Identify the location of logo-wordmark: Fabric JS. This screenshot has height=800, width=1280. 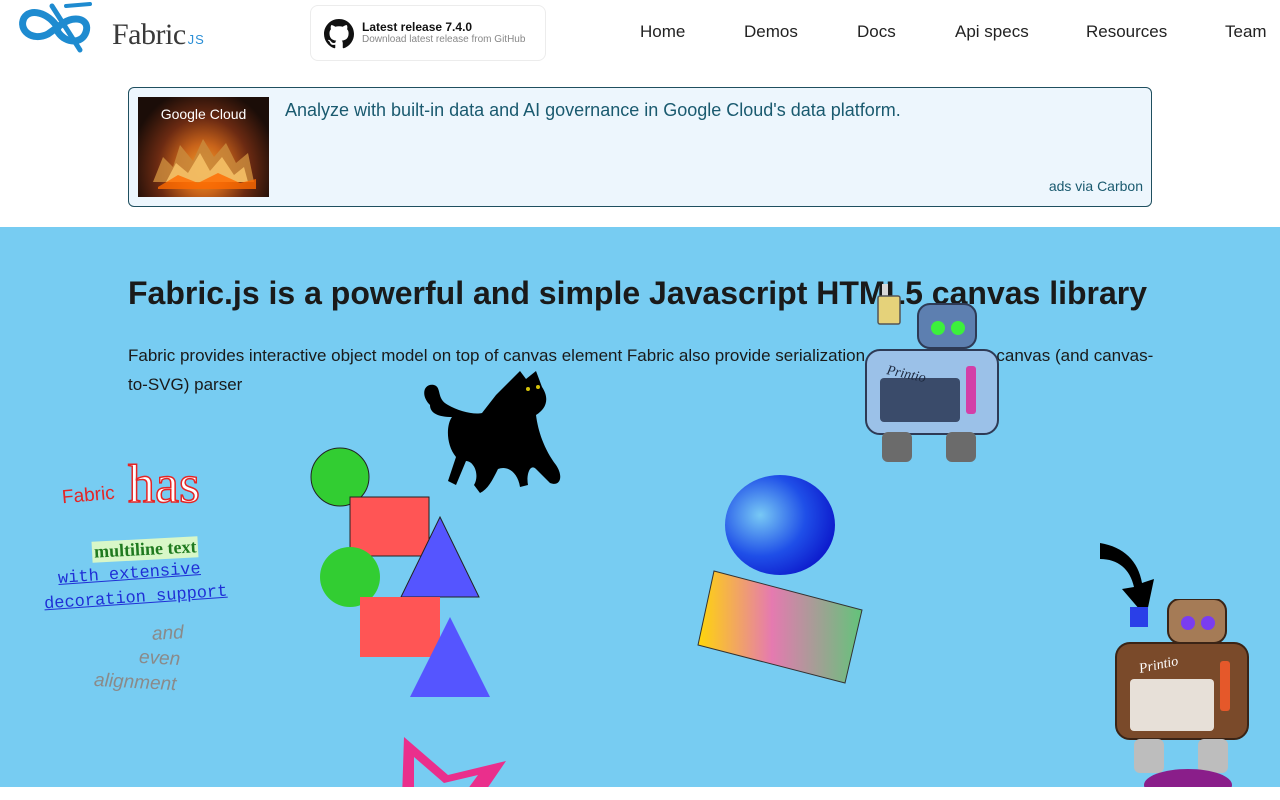
(158, 34).